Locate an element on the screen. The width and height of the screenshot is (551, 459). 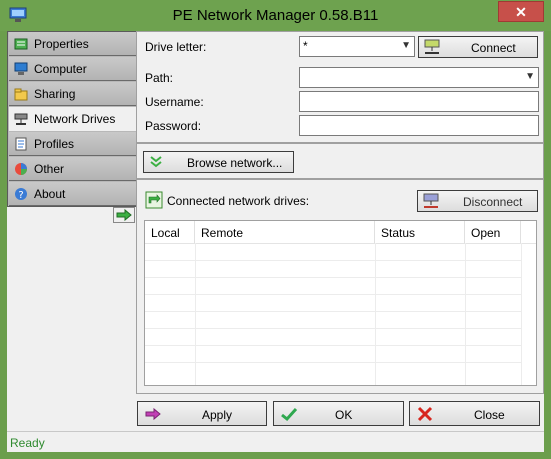
path-combo: ▼ is located at coordinates (419, 77).